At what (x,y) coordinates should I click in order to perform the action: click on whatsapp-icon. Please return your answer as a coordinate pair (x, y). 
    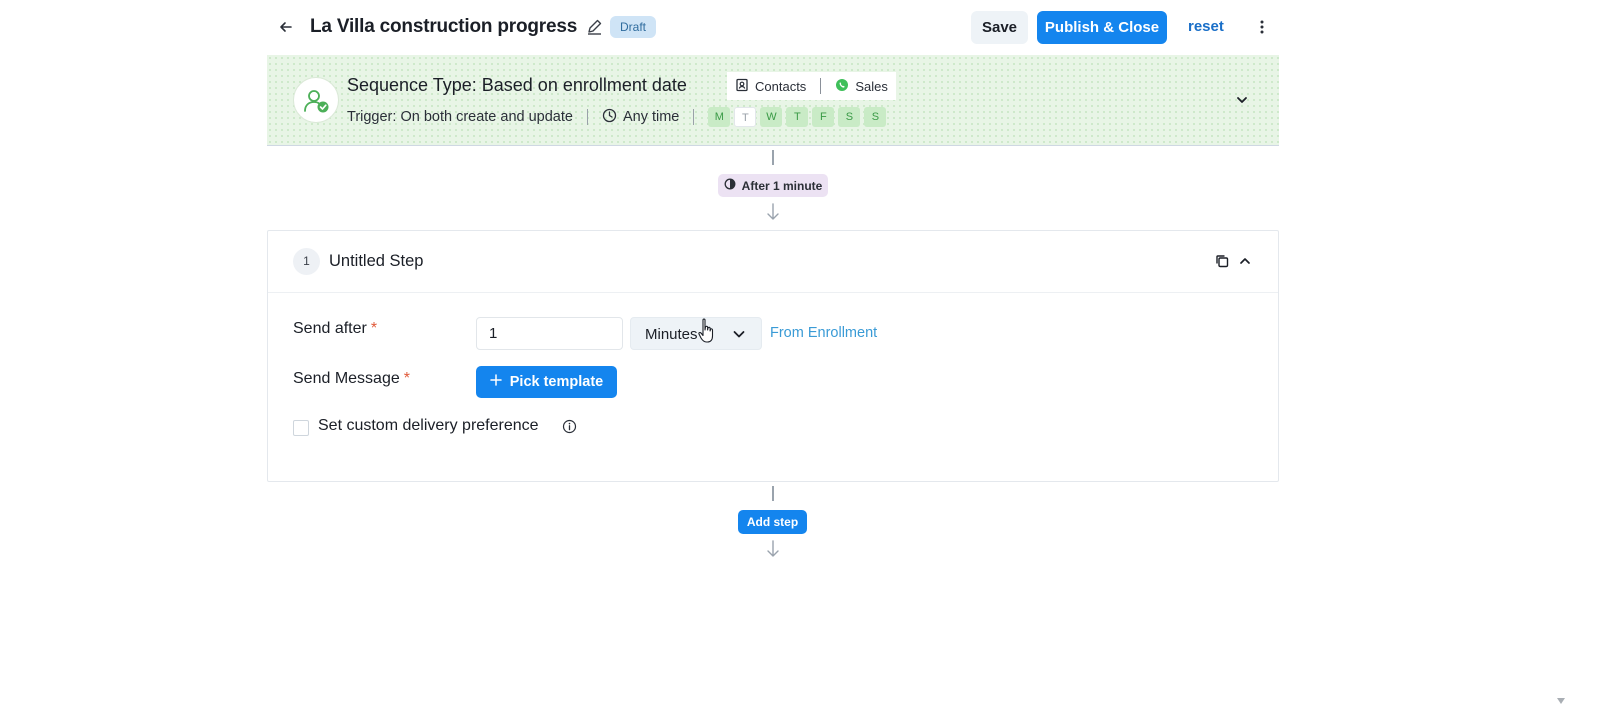
    Looking at the image, I should click on (842, 86).